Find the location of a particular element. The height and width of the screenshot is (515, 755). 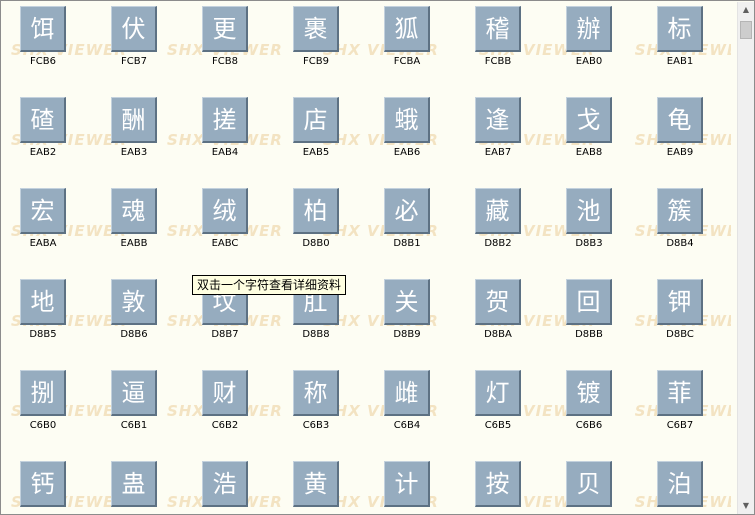

character-tile: 标 is located at coordinates (680, 29).